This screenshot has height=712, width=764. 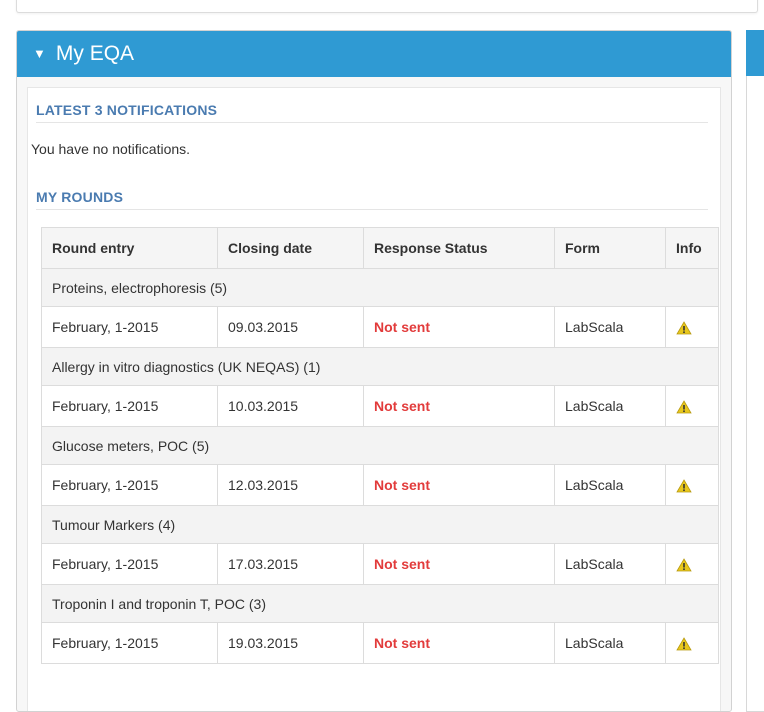 I want to click on round-group-name: Proteins, electrophoresis (5), so click(x=380, y=287).